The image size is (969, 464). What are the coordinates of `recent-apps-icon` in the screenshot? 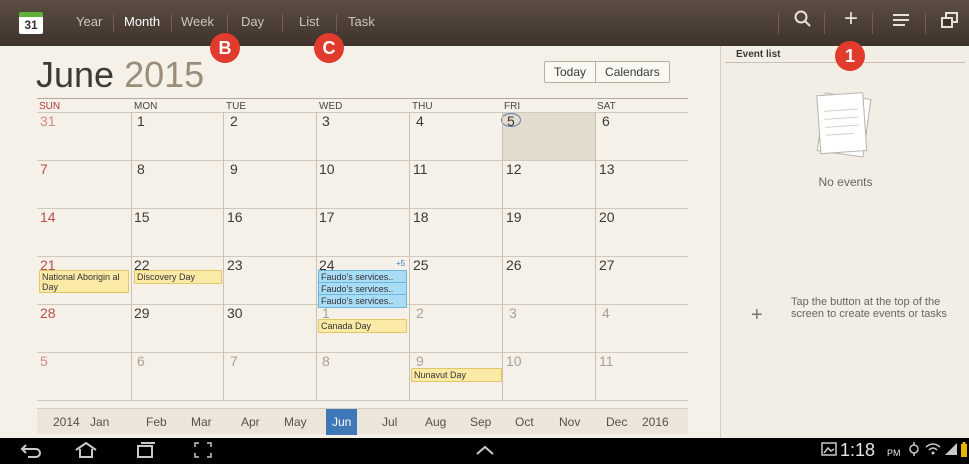 It's located at (146, 452).